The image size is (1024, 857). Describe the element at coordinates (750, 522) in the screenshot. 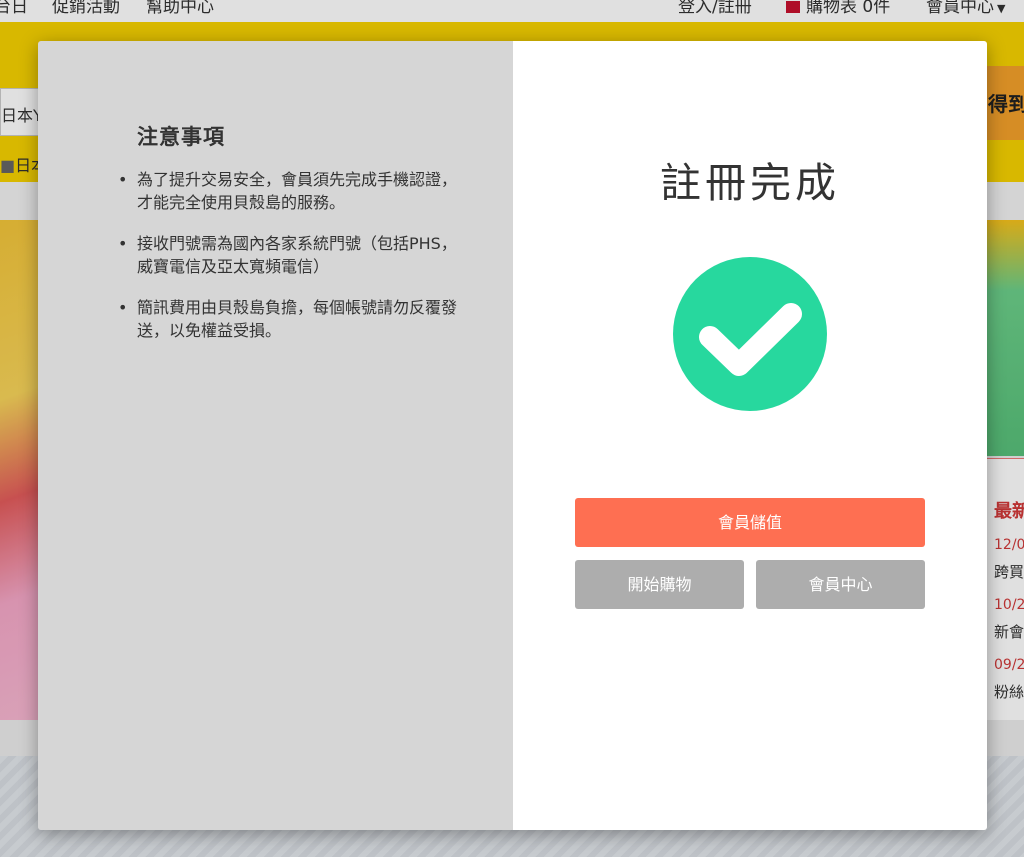

I see `member-topup-button: 會員儲值` at that location.